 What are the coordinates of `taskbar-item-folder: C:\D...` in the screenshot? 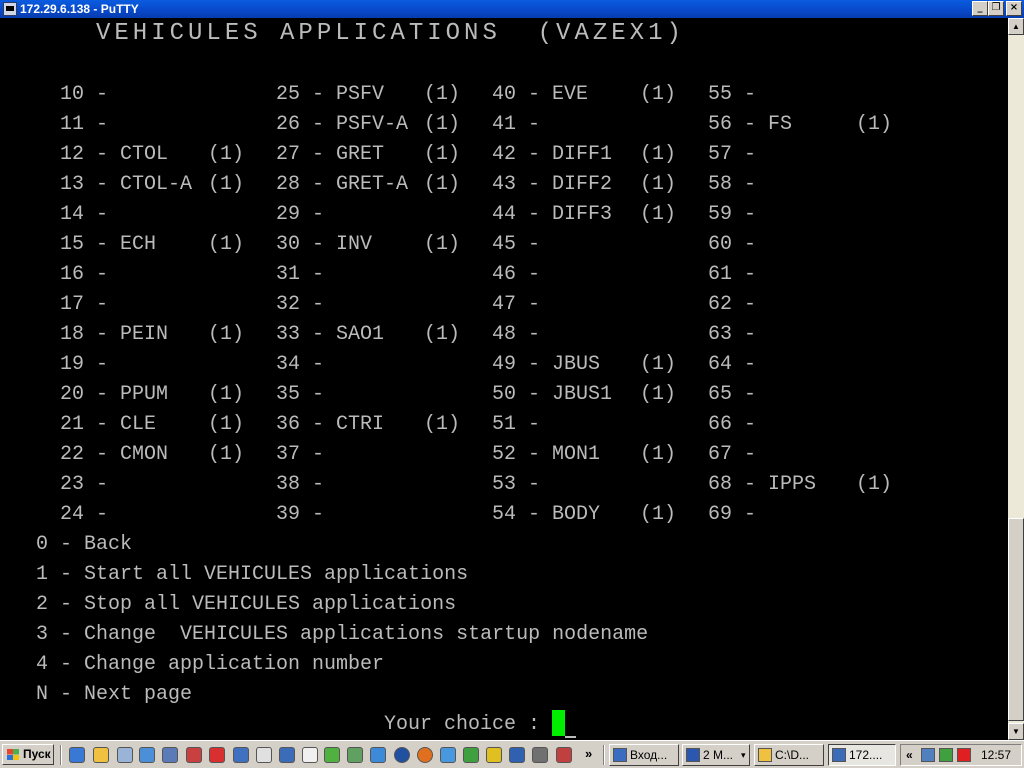 It's located at (789, 755).